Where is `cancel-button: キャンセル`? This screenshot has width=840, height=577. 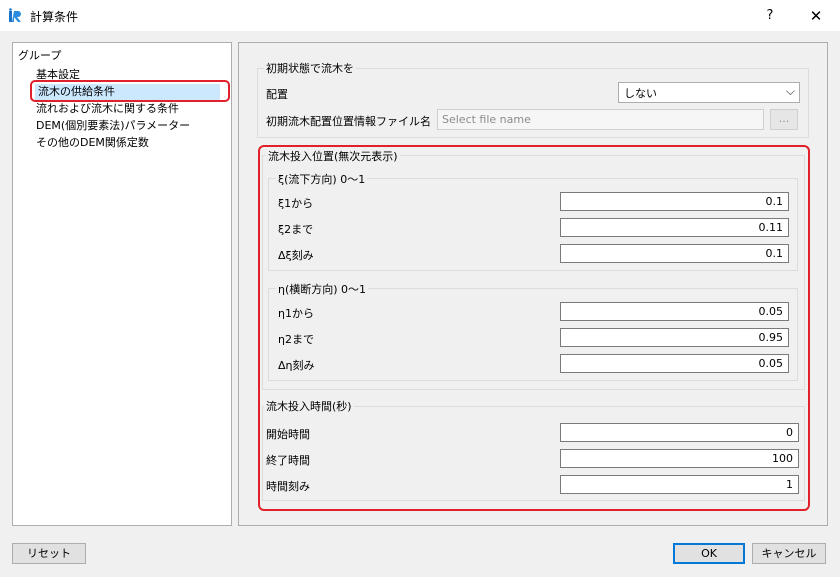 cancel-button: キャンセル is located at coordinates (789, 553).